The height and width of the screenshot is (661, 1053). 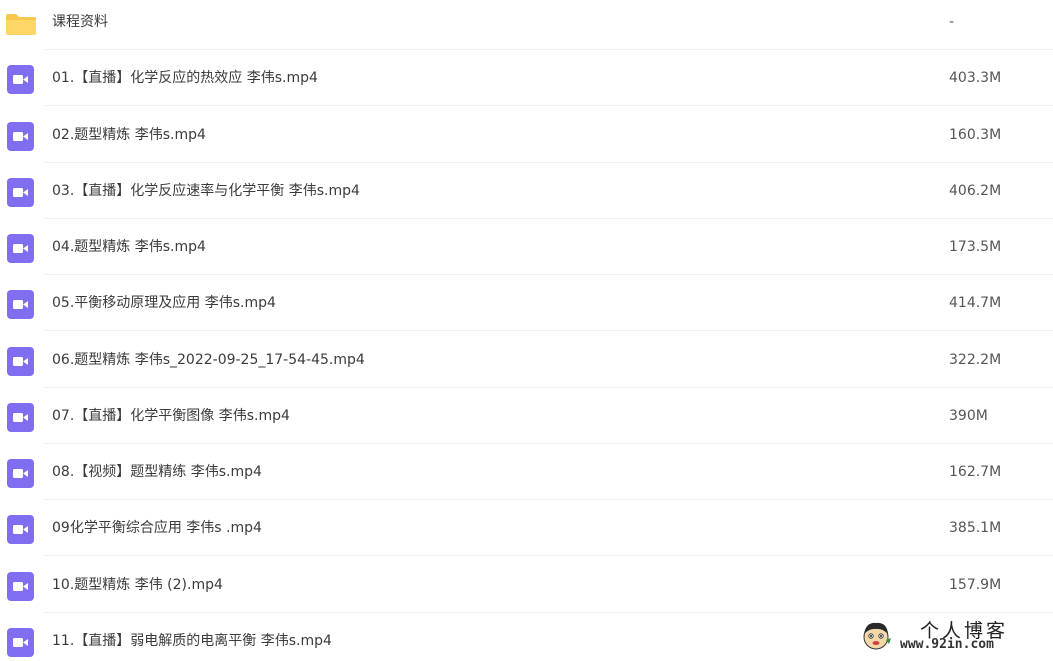 What do you see at coordinates (975, 135) in the screenshot?
I see `file-size: 160.3M` at bounding box center [975, 135].